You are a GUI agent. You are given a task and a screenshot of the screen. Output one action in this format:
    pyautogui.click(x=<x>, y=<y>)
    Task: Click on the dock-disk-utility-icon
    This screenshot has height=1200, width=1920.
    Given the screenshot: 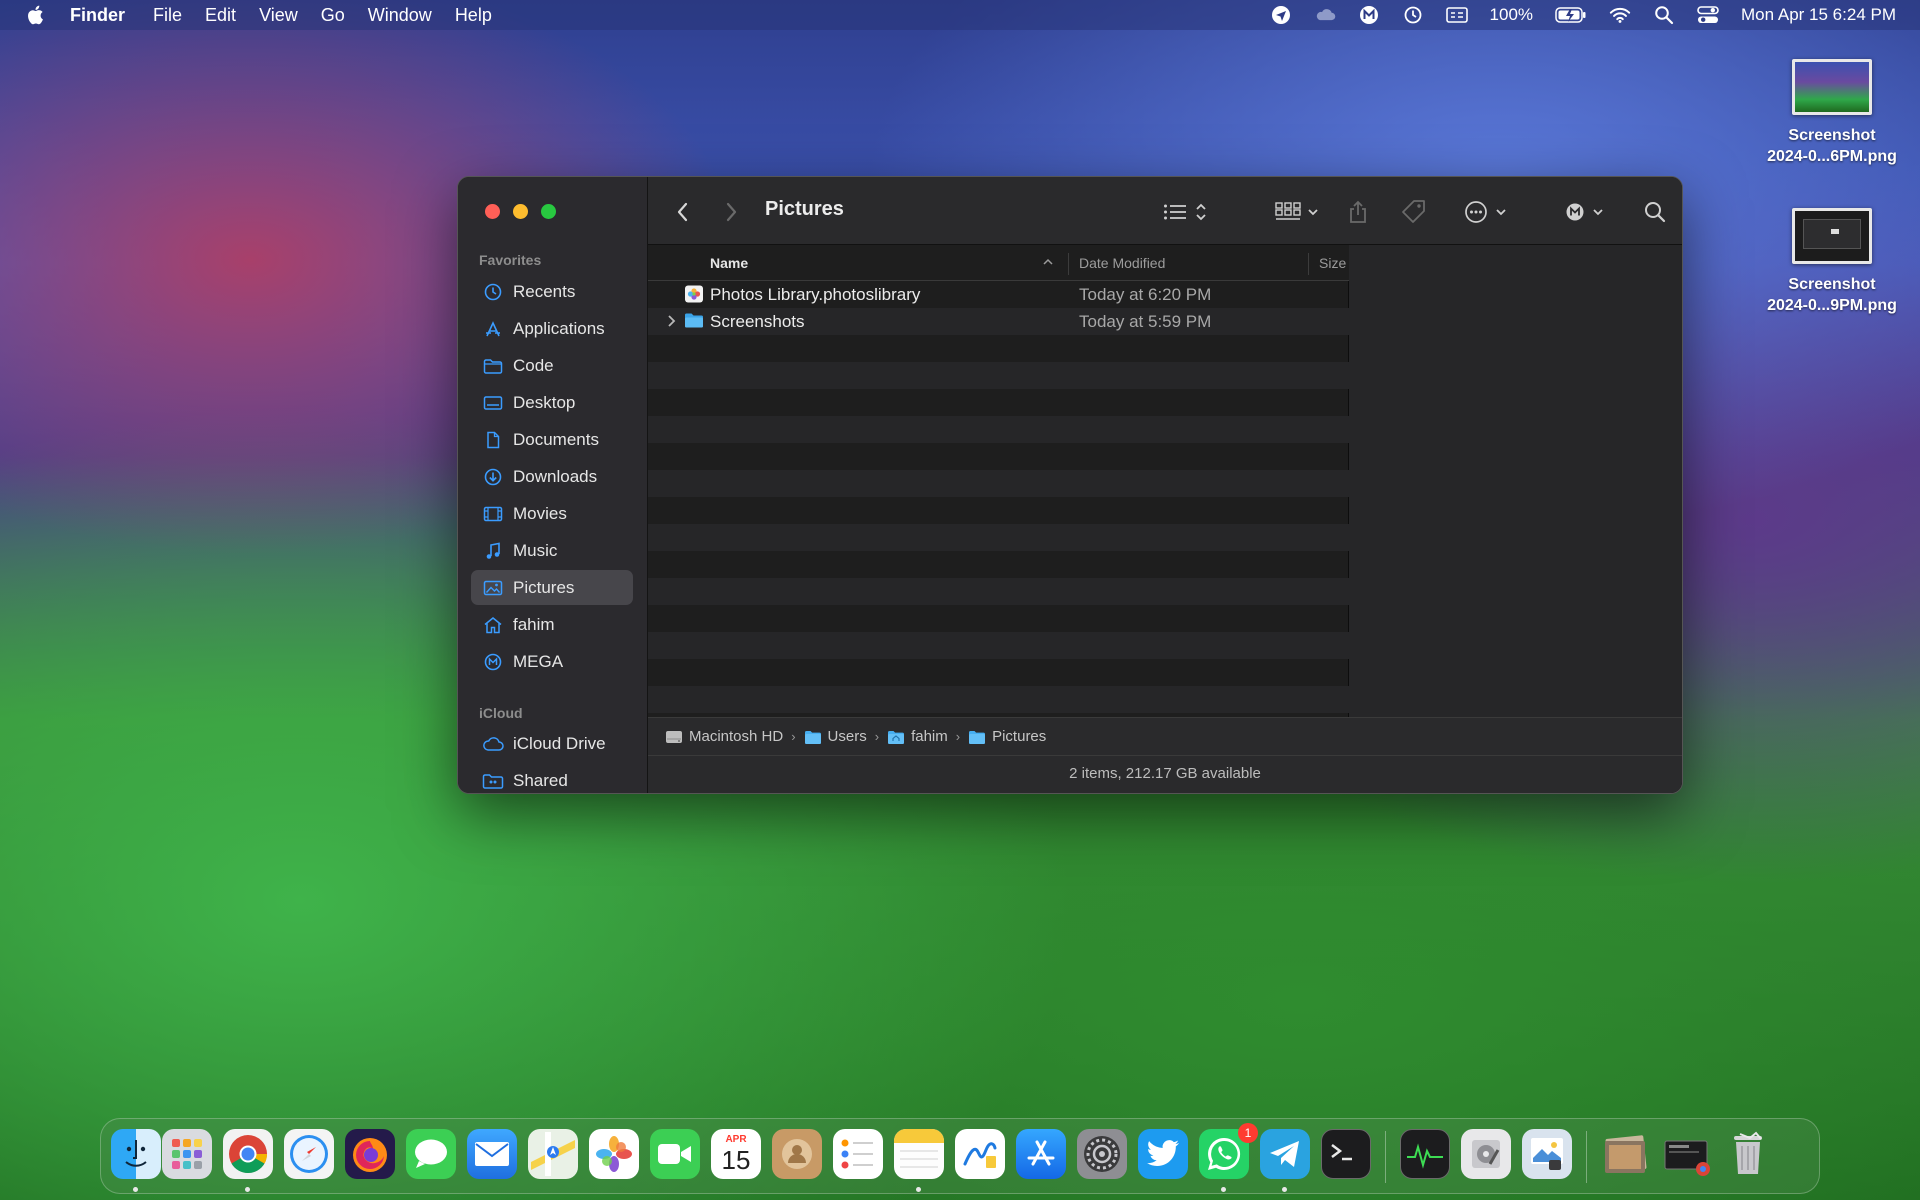 What is the action you would take?
    pyautogui.click(x=1486, y=1154)
    